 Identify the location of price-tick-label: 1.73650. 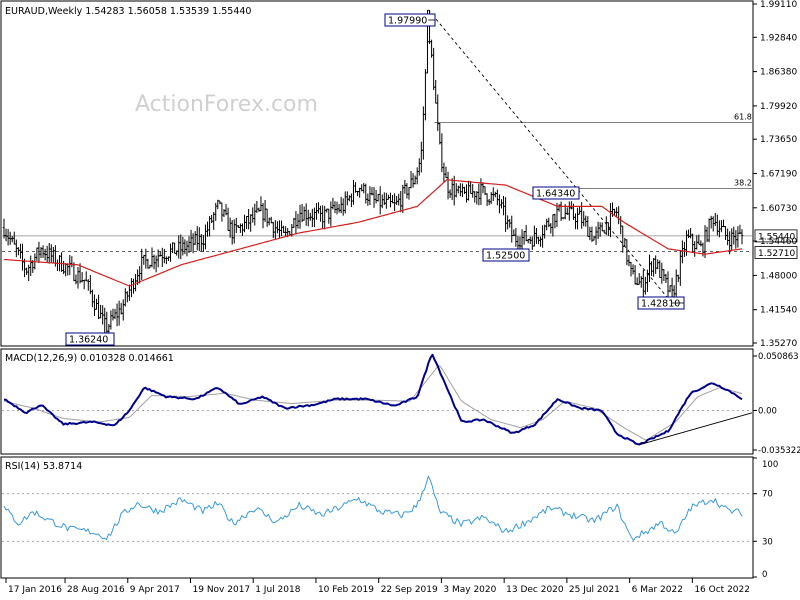
(778, 140).